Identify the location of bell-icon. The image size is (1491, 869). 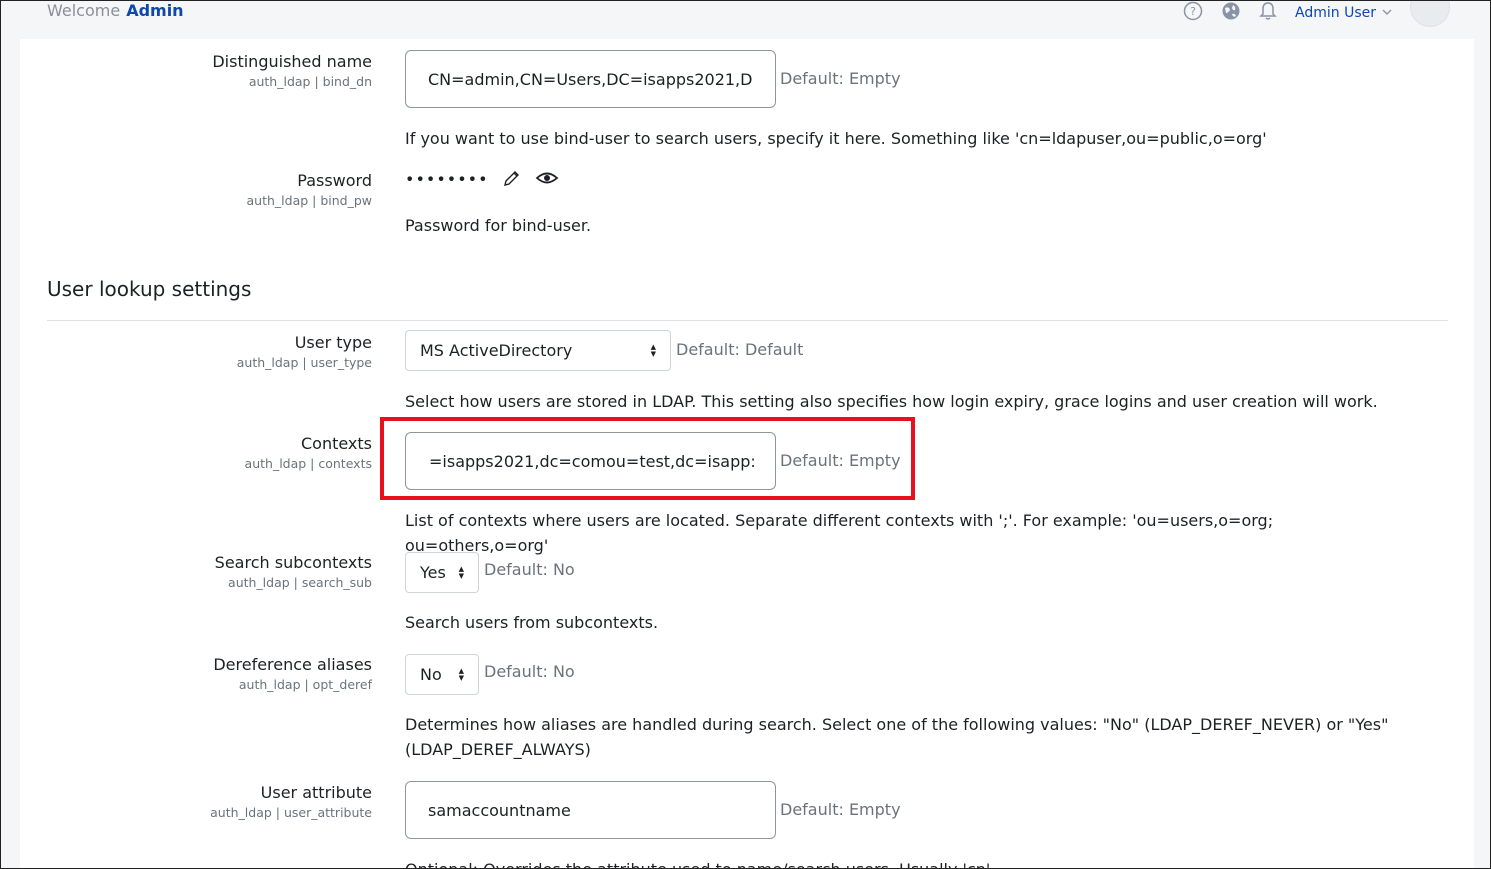
(1268, 13).